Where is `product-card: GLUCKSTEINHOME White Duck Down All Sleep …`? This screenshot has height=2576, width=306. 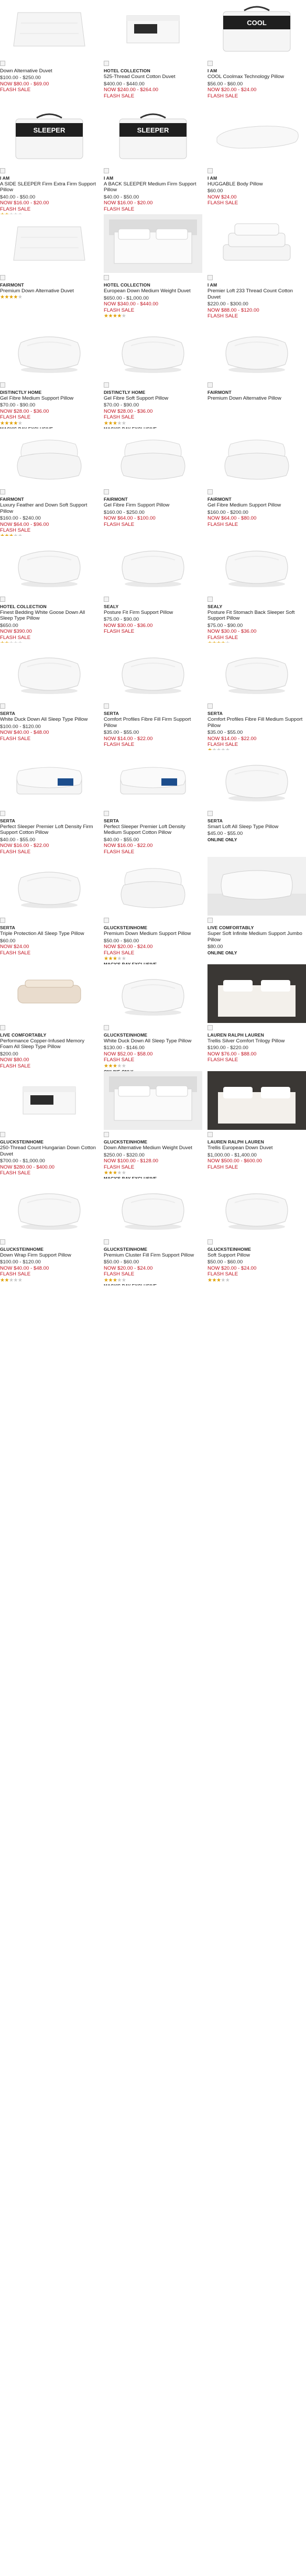 product-card: GLUCKSTEINHOME White Duck Down All Sleep … is located at coordinates (153, 1017).